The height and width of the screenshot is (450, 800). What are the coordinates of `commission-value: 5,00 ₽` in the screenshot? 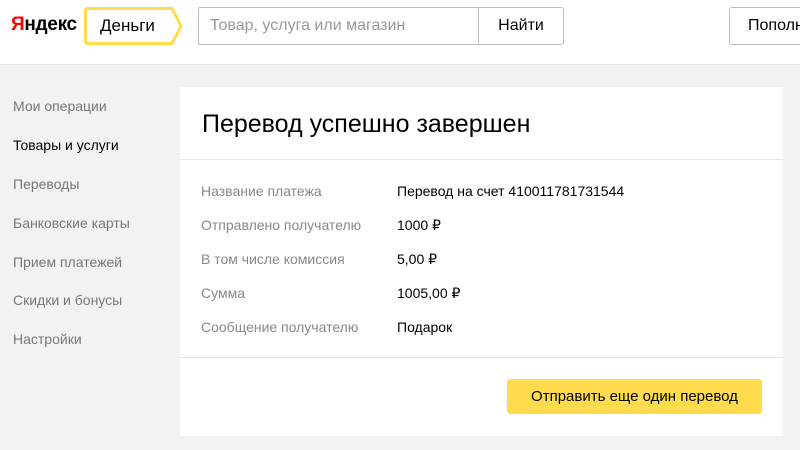 It's located at (417, 259).